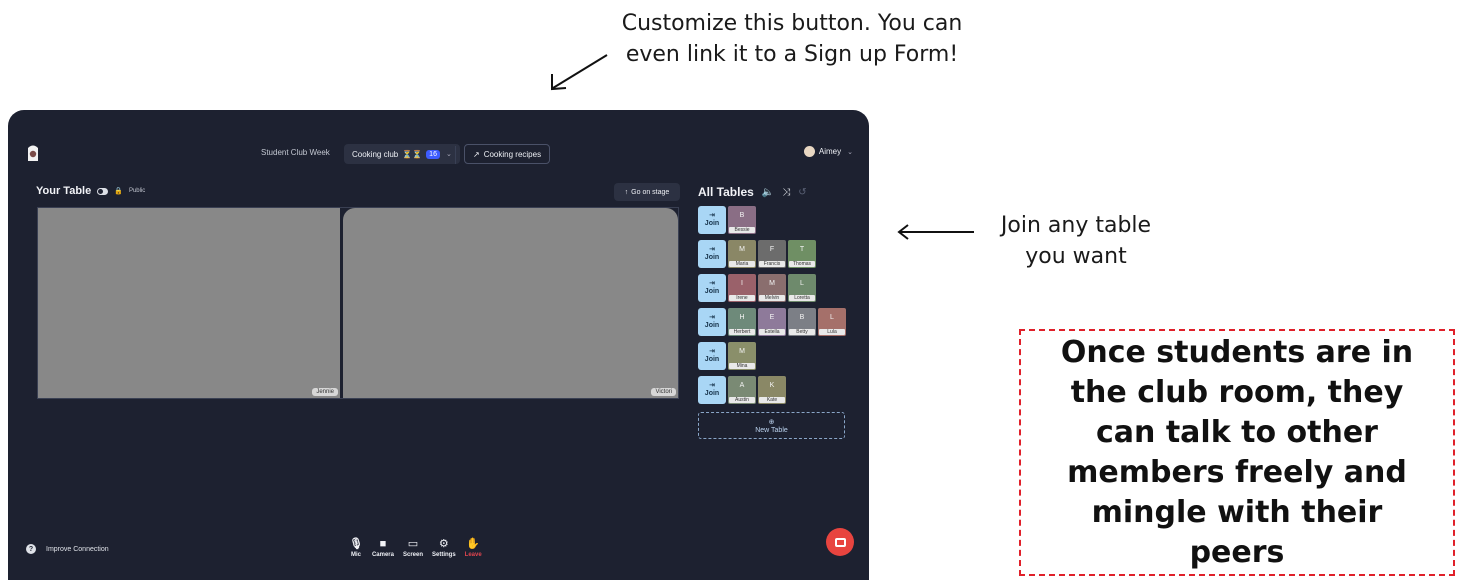 This screenshot has width=1463, height=580. Describe the element at coordinates (473, 555) in the screenshot. I see `leave-label: Leave` at that location.